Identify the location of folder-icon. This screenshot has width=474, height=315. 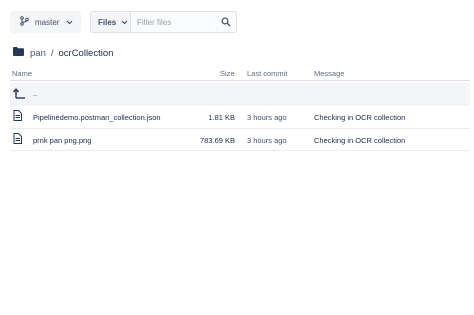
(18, 53).